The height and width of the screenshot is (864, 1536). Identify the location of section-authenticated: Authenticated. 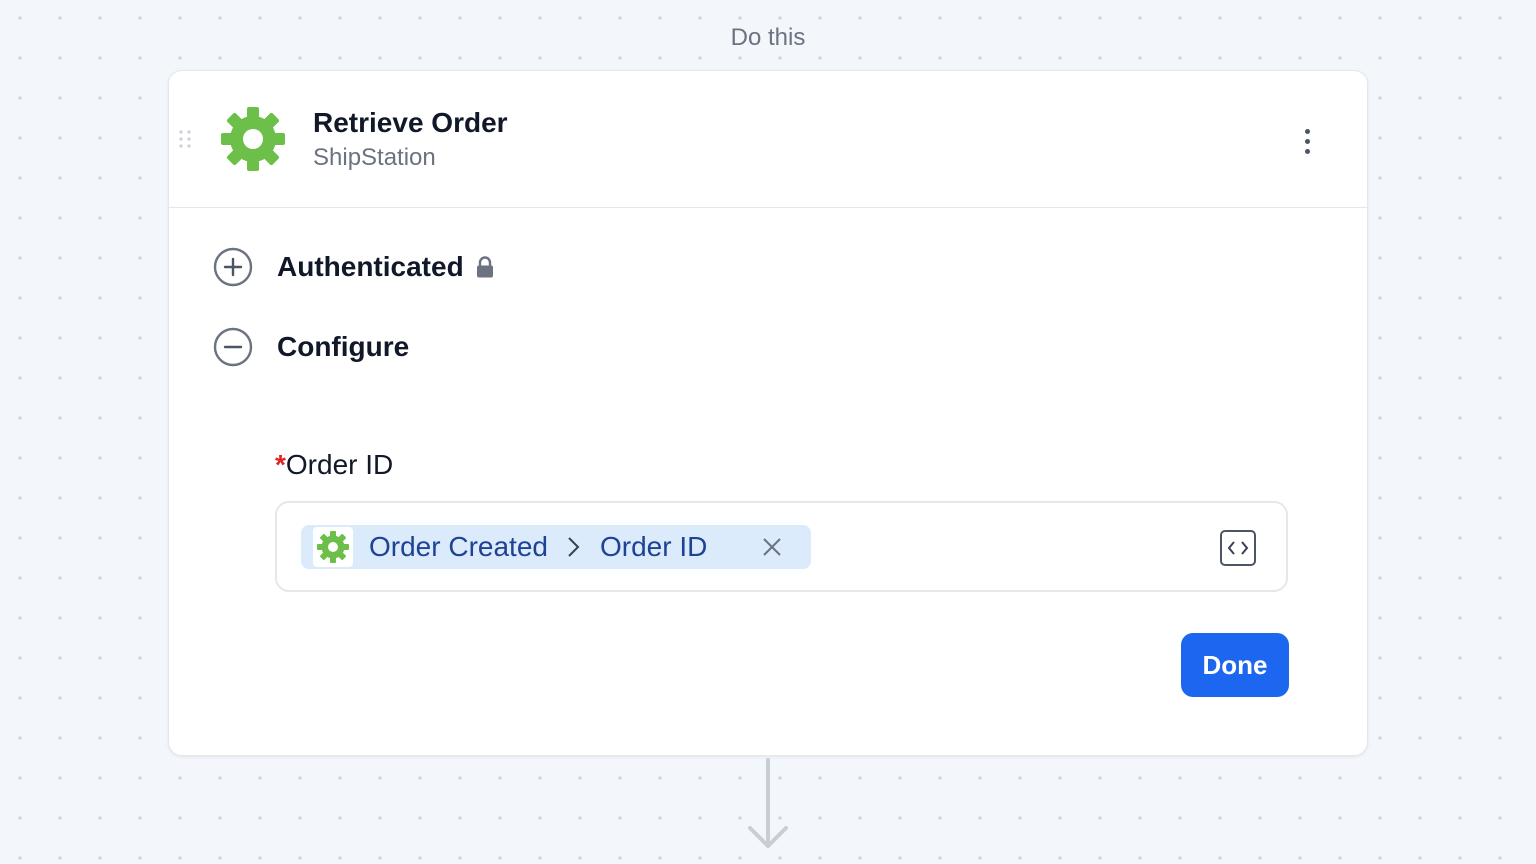
(353, 267).